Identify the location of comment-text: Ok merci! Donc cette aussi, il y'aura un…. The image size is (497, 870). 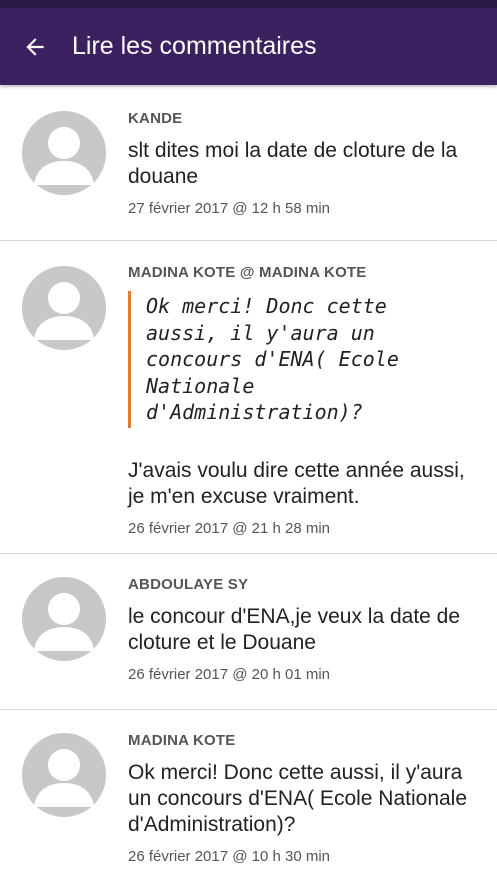
(298, 798).